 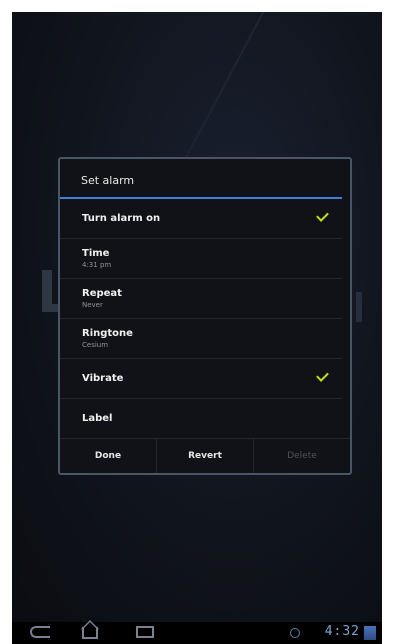 What do you see at coordinates (107, 333) in the screenshot?
I see `ringtone-label: Ringtone` at bounding box center [107, 333].